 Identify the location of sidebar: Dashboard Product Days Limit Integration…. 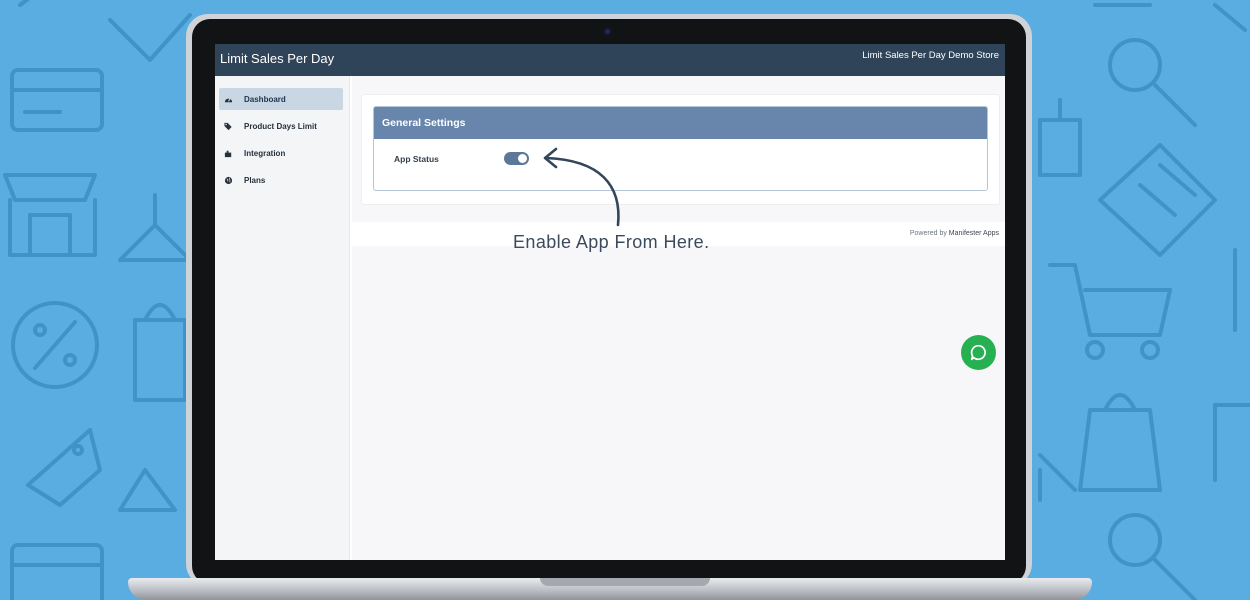
(282, 318).